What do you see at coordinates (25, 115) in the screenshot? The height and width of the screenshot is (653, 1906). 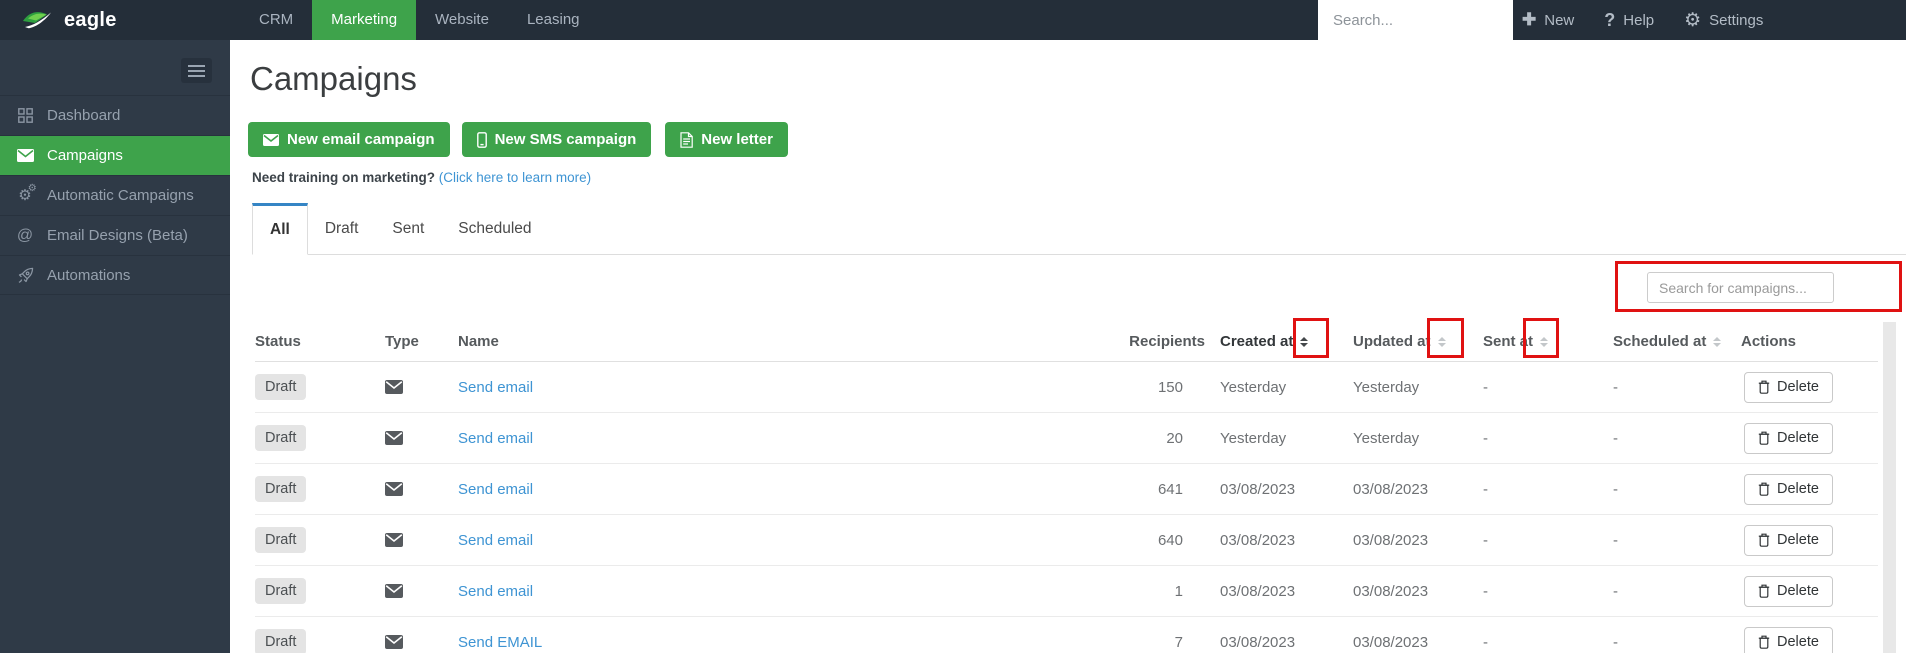 I see `grid-icon` at bounding box center [25, 115].